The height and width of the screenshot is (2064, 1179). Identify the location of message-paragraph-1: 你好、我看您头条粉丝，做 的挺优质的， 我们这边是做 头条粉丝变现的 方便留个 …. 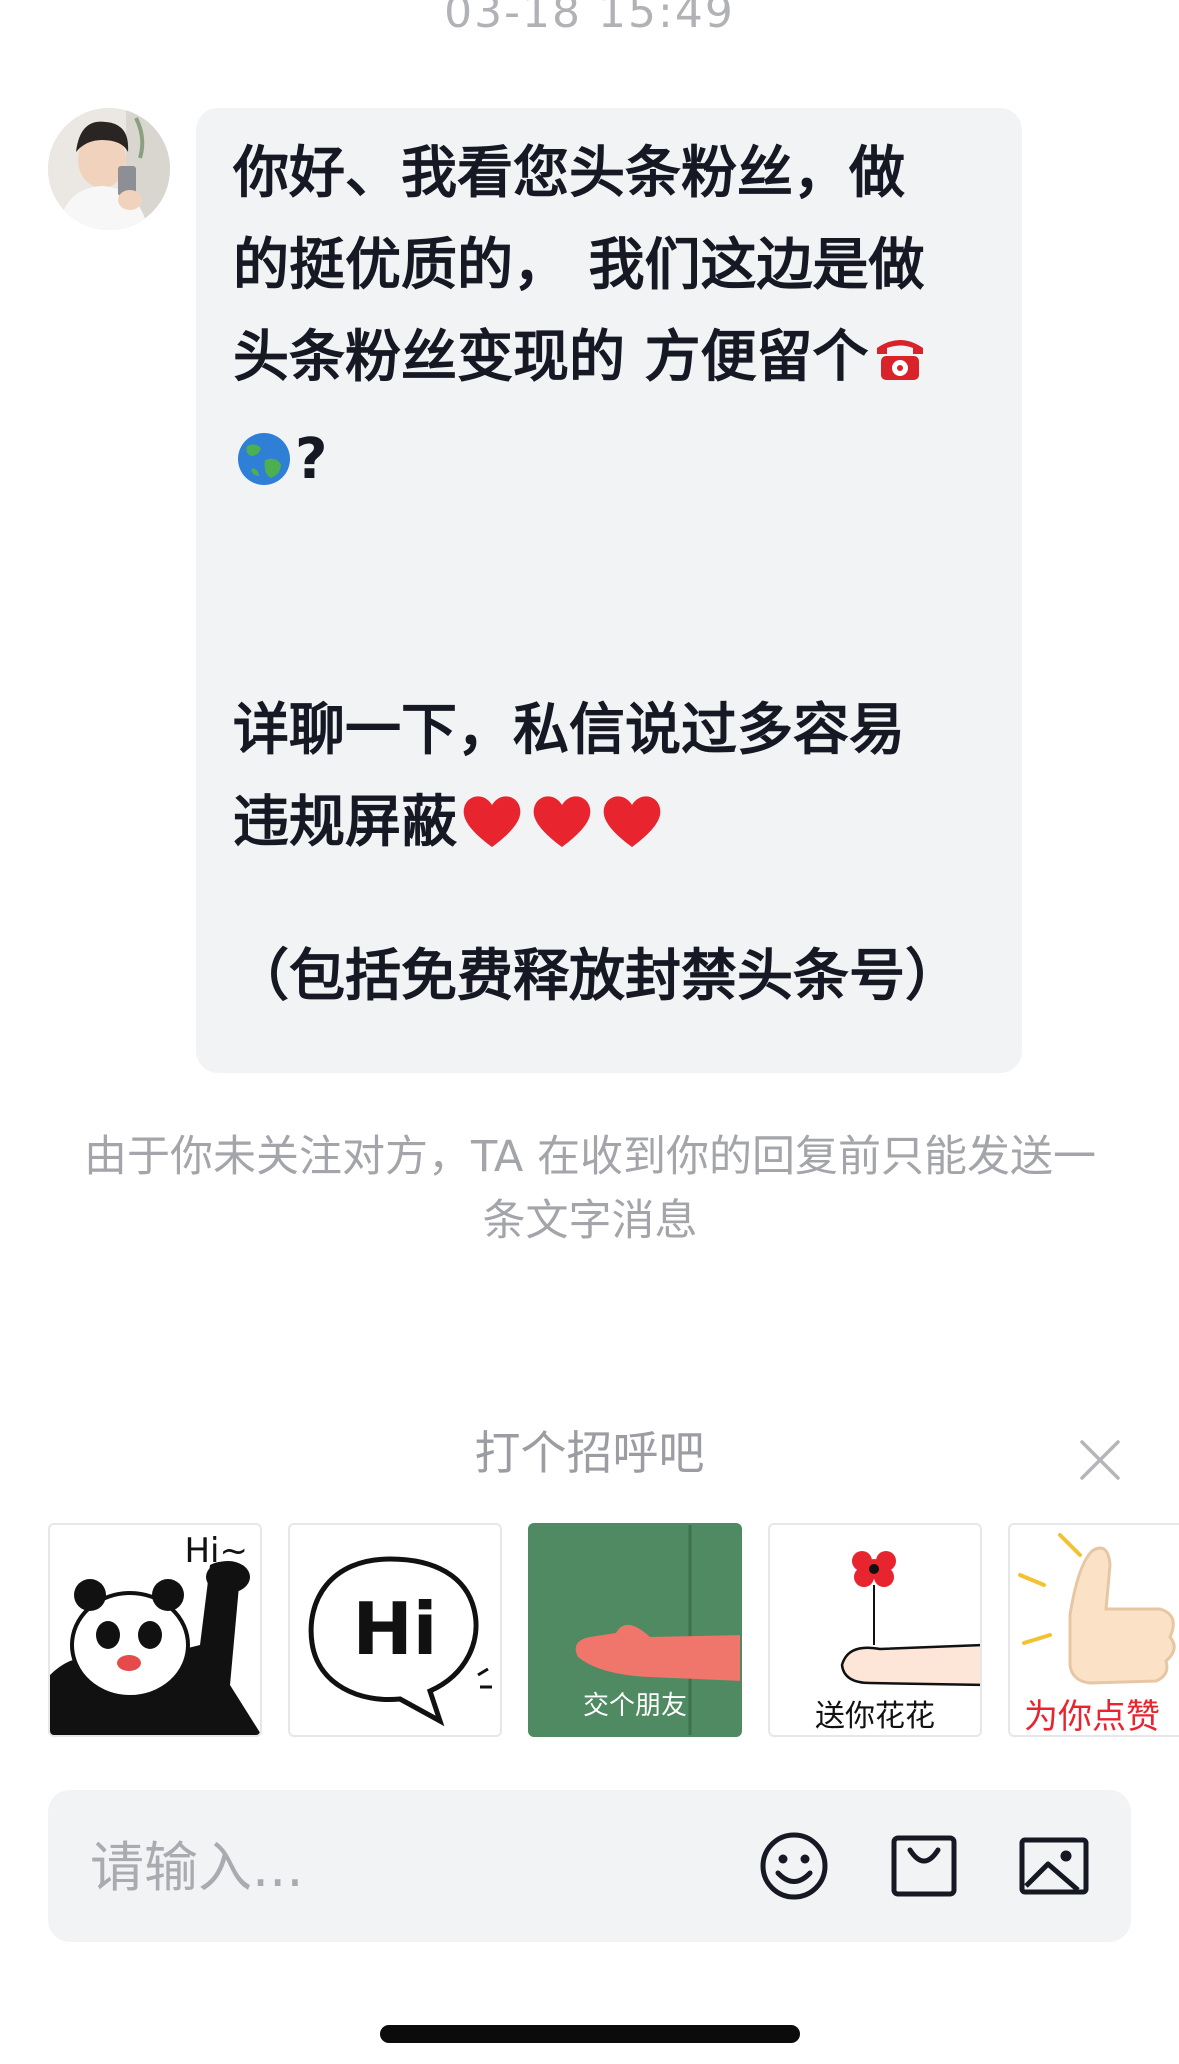
(618, 322).